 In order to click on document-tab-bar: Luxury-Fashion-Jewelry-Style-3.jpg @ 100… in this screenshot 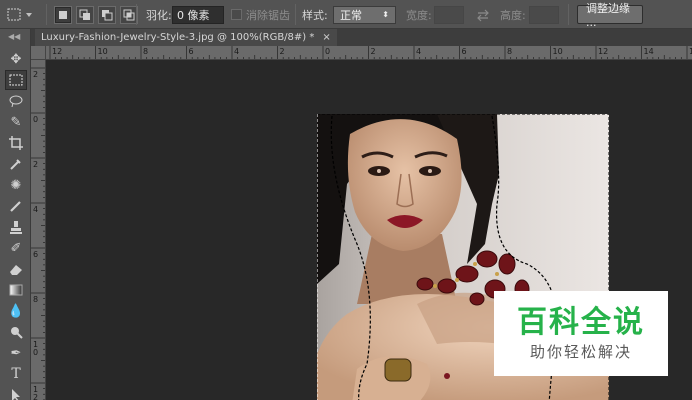, I will do `click(361, 37)`.